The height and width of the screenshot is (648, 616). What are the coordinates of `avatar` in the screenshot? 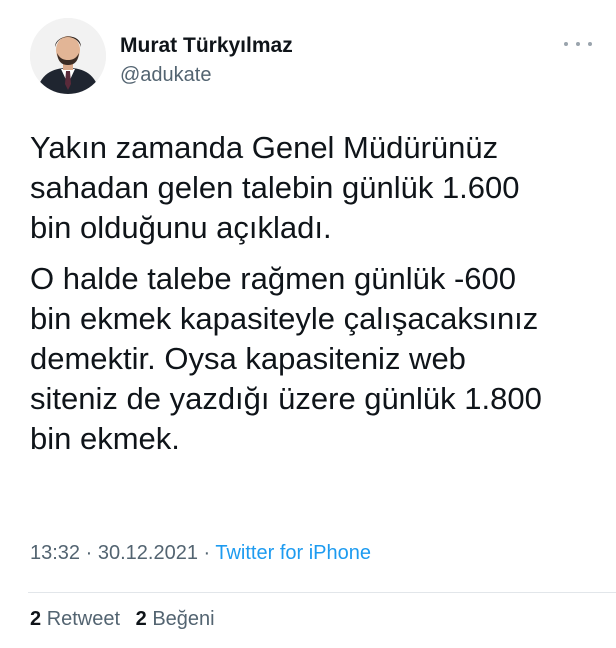 It's located at (68, 56).